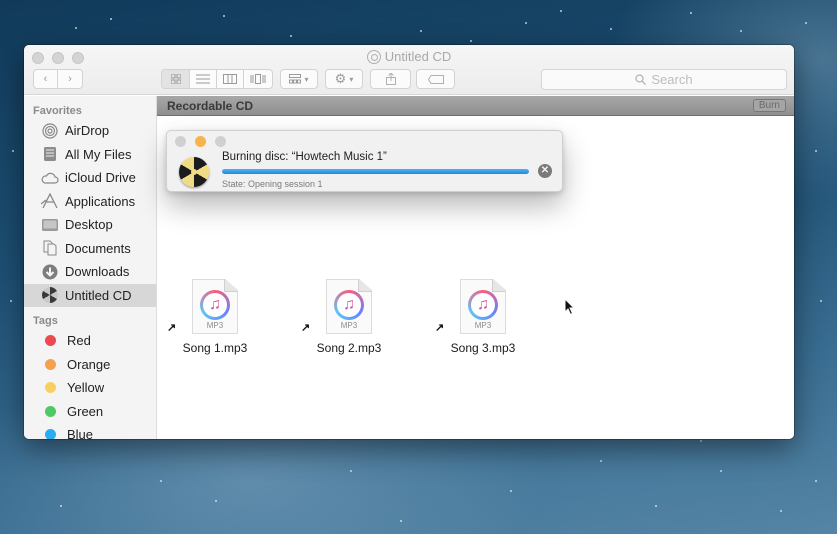  I want to click on search-icon, so click(641, 79).